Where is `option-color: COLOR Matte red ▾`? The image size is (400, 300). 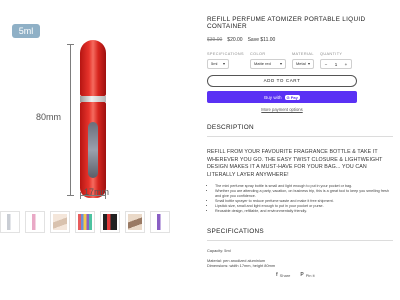 option-color: COLOR Matte red ▾ is located at coordinates (267, 60).